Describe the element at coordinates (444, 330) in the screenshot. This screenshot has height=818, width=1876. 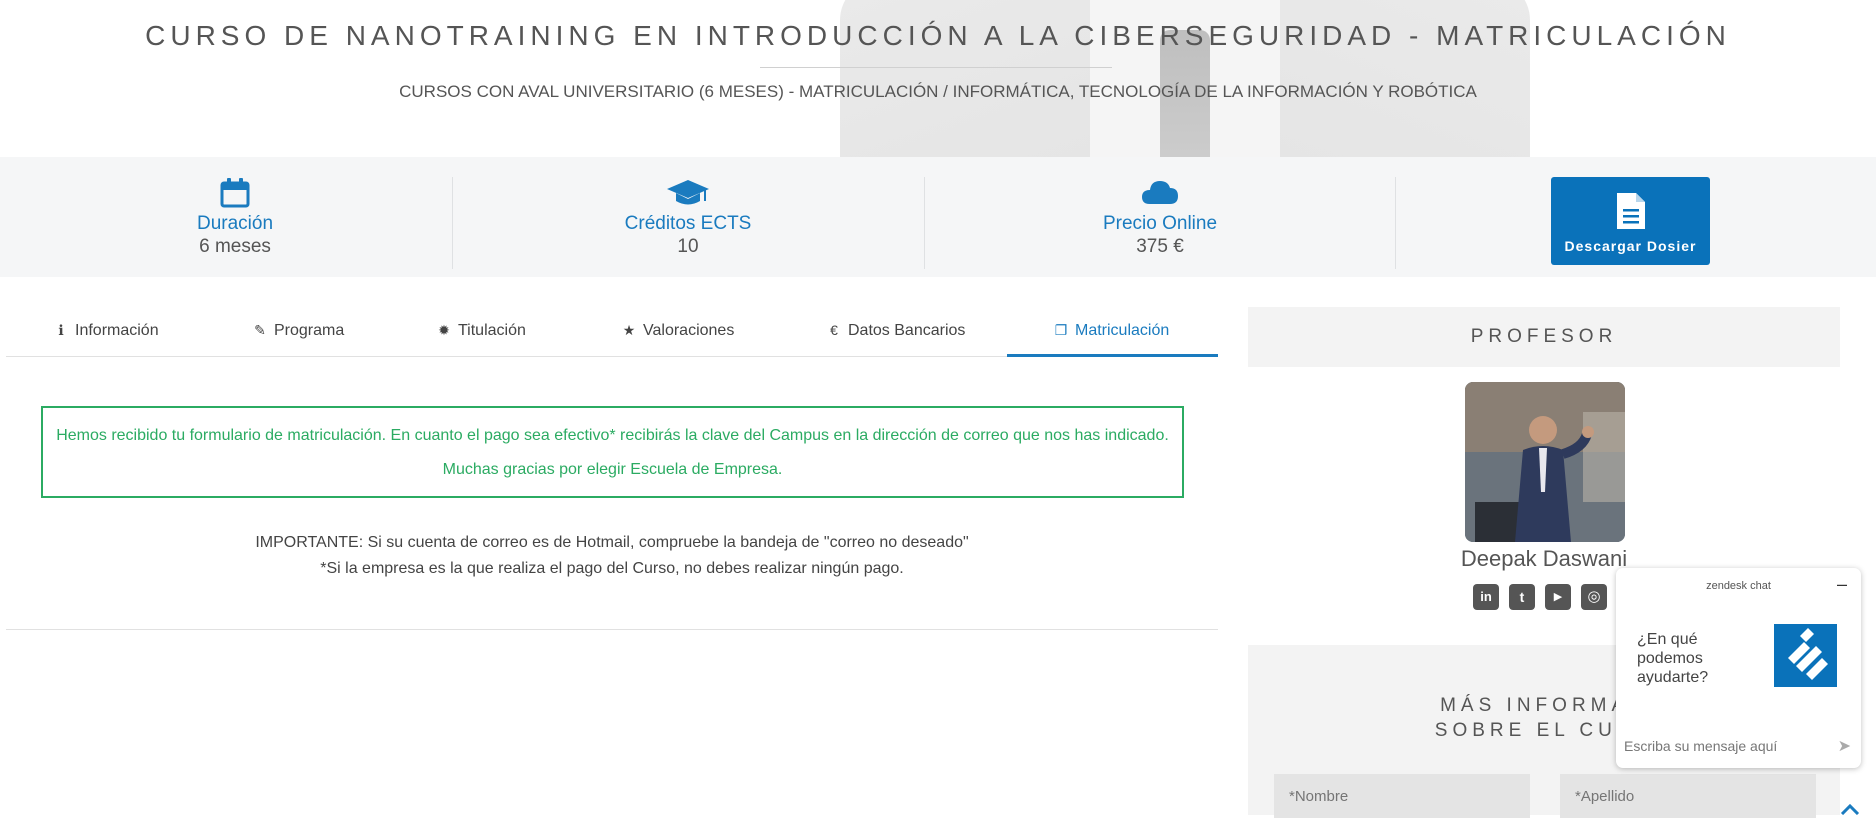
I see `certificate-icon: ✹` at that location.